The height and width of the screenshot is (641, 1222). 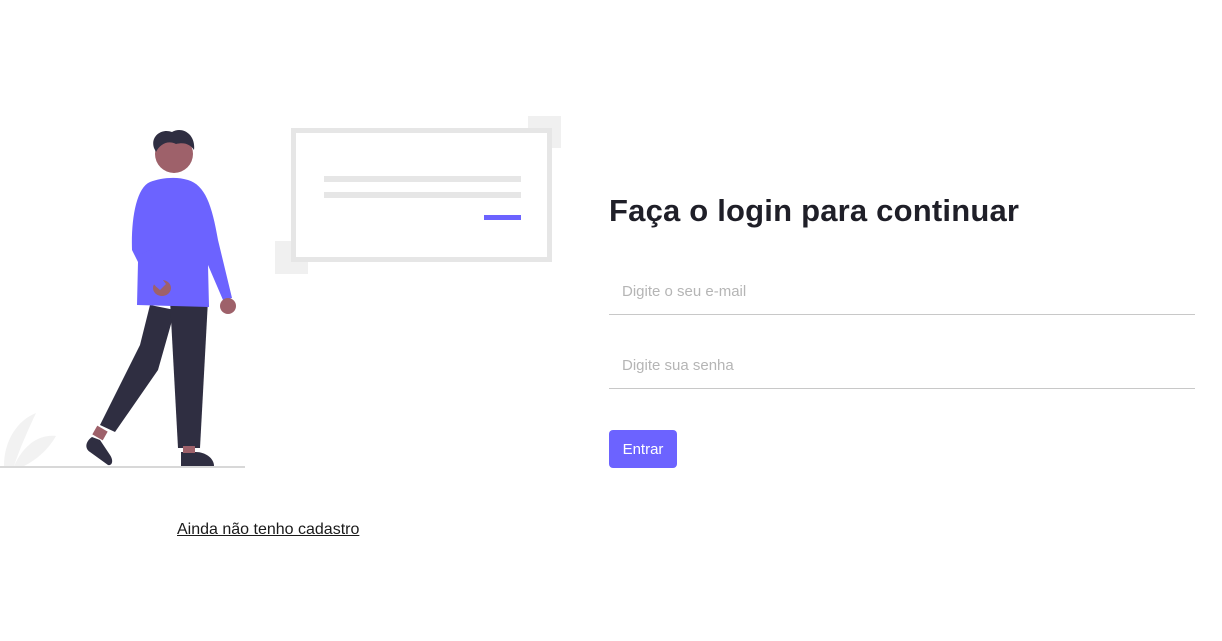 I want to click on page-title: Faça o login para continuar, so click(x=814, y=210).